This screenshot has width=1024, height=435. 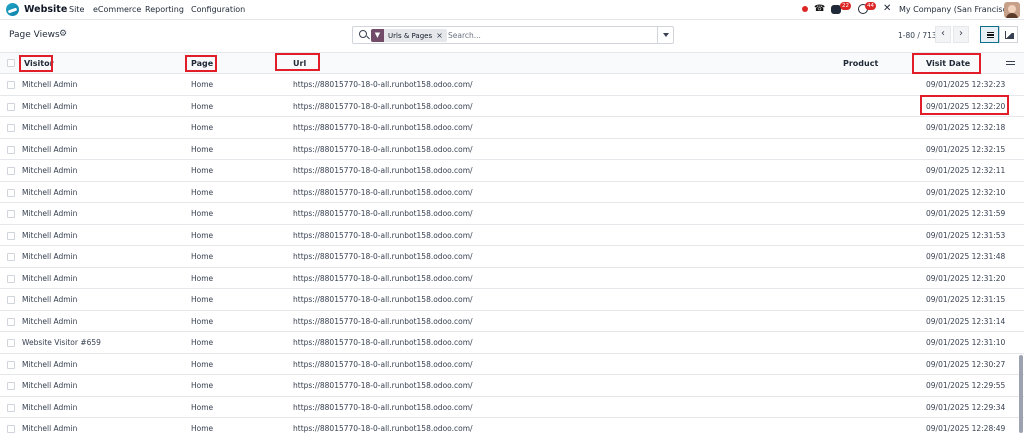 What do you see at coordinates (946, 63) in the screenshot?
I see `highlight-visit-date` at bounding box center [946, 63].